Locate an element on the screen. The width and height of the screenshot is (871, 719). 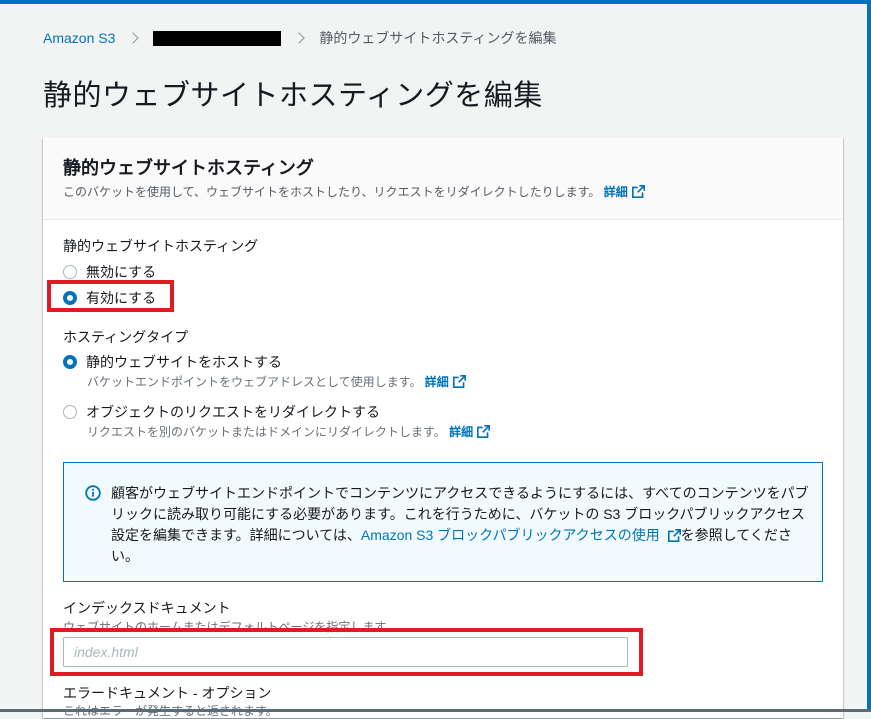
panel-title: 静的ウェブサイトホスティング is located at coordinates (188, 168).